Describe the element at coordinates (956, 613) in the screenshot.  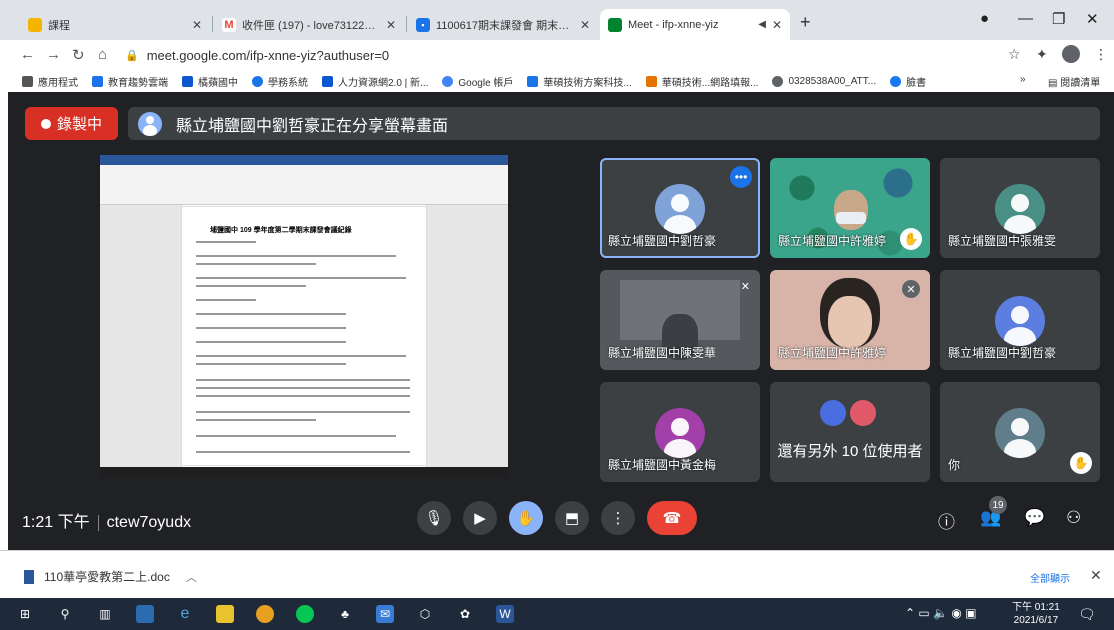
I see `tray-app-icon: ◉` at that location.